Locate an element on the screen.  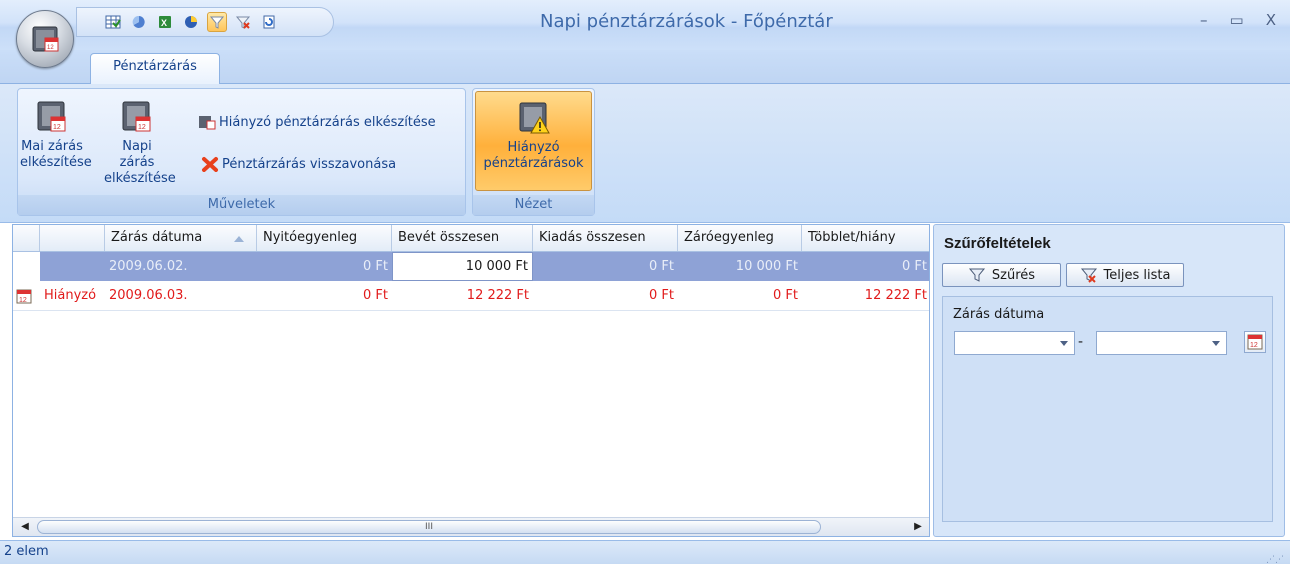
mai-zaras-button: 12 Mai zárás elkészítése is located at coordinates (56, 135).